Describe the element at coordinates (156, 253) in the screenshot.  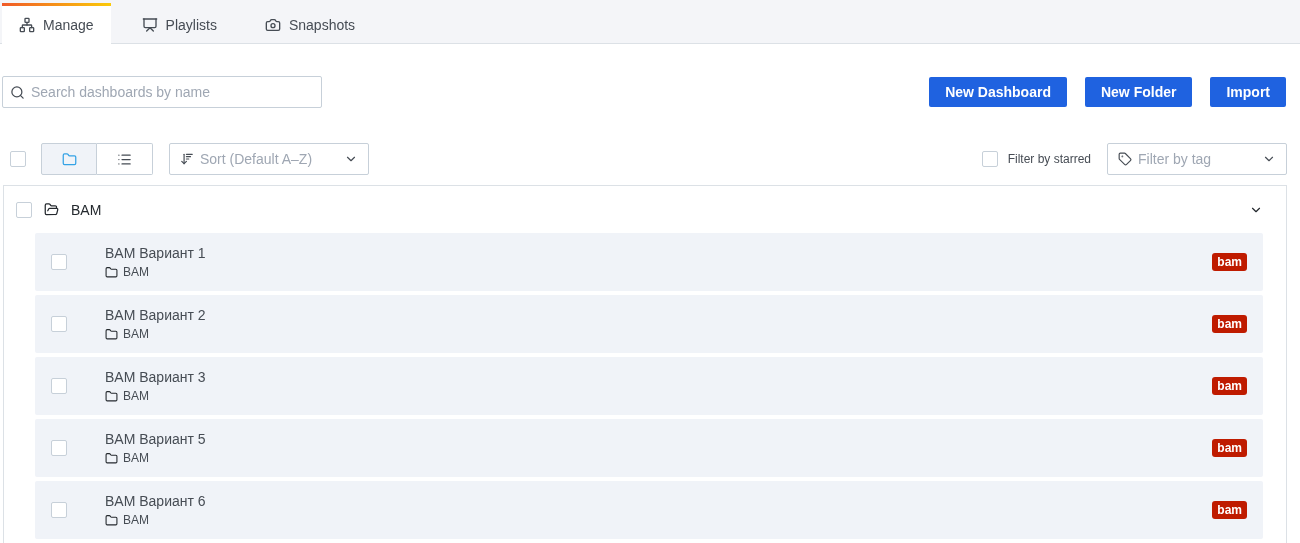
I see `dashboard-title: BAM Вариант 1` at that location.